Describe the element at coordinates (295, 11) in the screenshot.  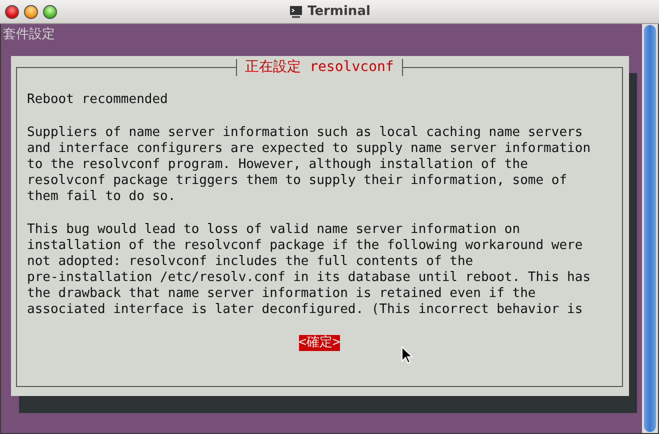
I see `terminal-icon` at that location.